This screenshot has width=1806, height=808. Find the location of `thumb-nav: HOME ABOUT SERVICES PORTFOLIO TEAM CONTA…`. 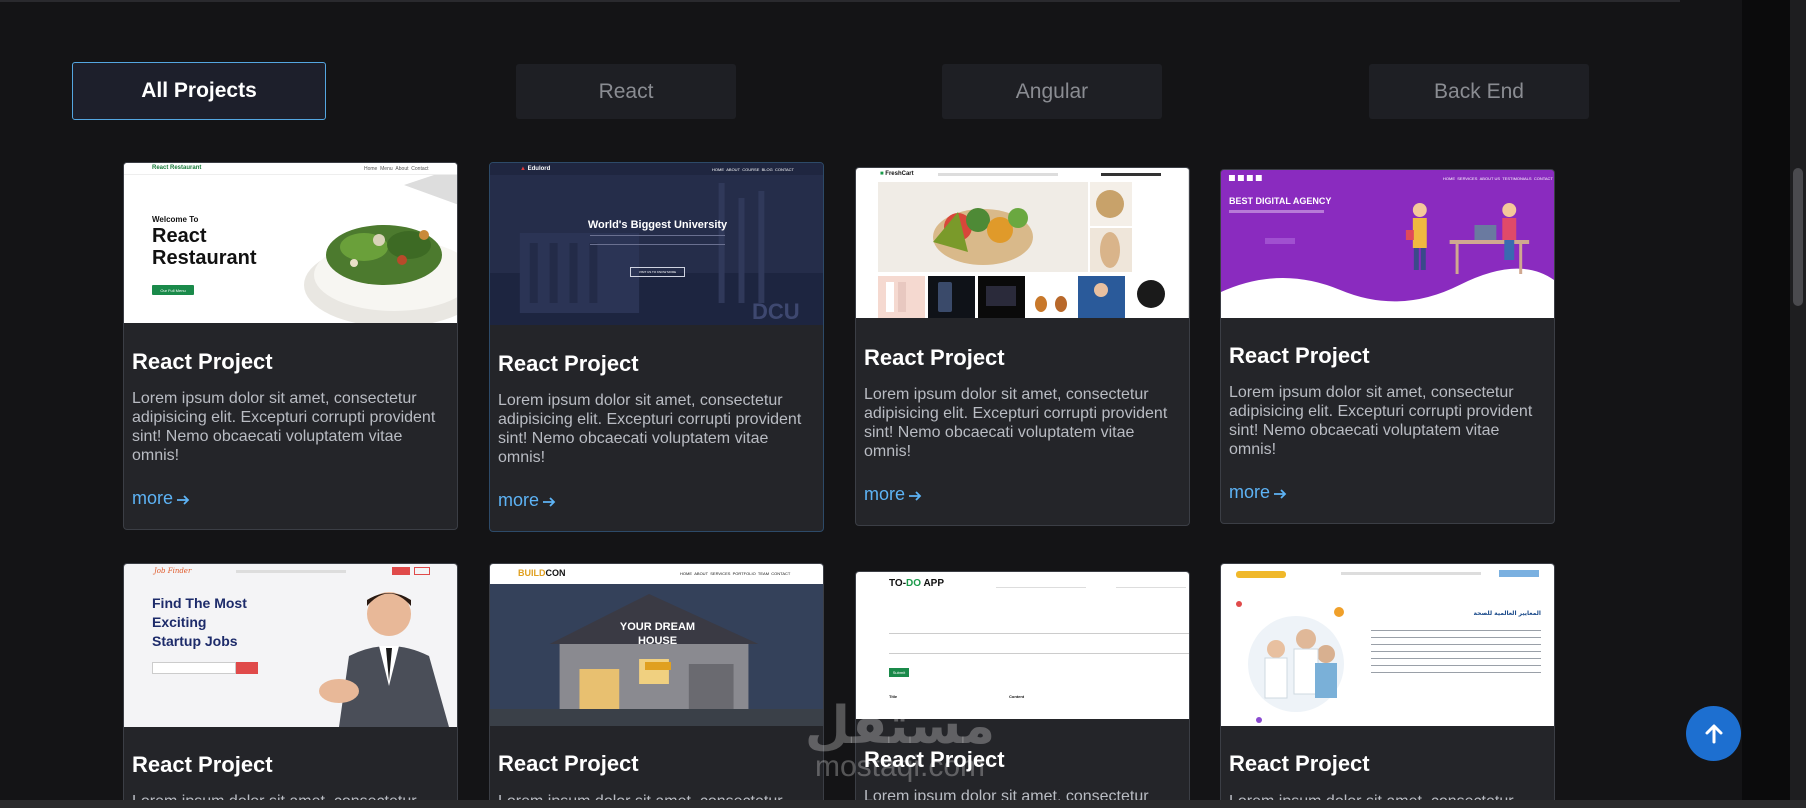

thumb-nav: HOME ABOUT SERVICES PORTFOLIO TEAM CONTA… is located at coordinates (735, 573).